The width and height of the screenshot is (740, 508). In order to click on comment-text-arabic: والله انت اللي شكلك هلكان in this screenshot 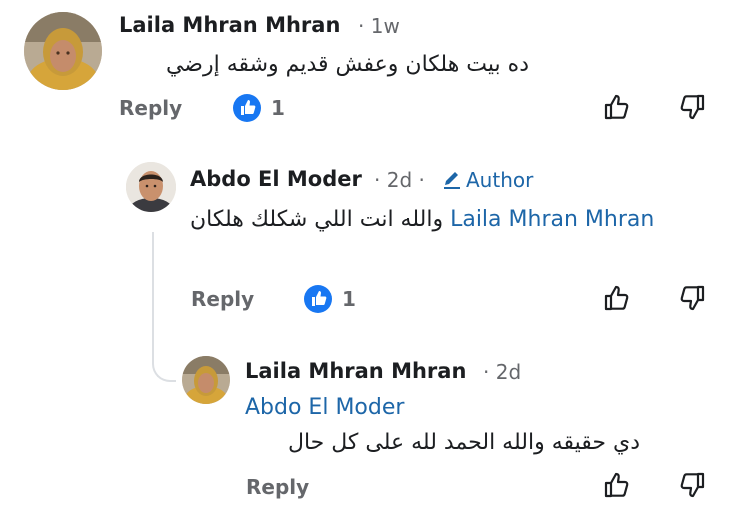, I will do `click(317, 219)`.